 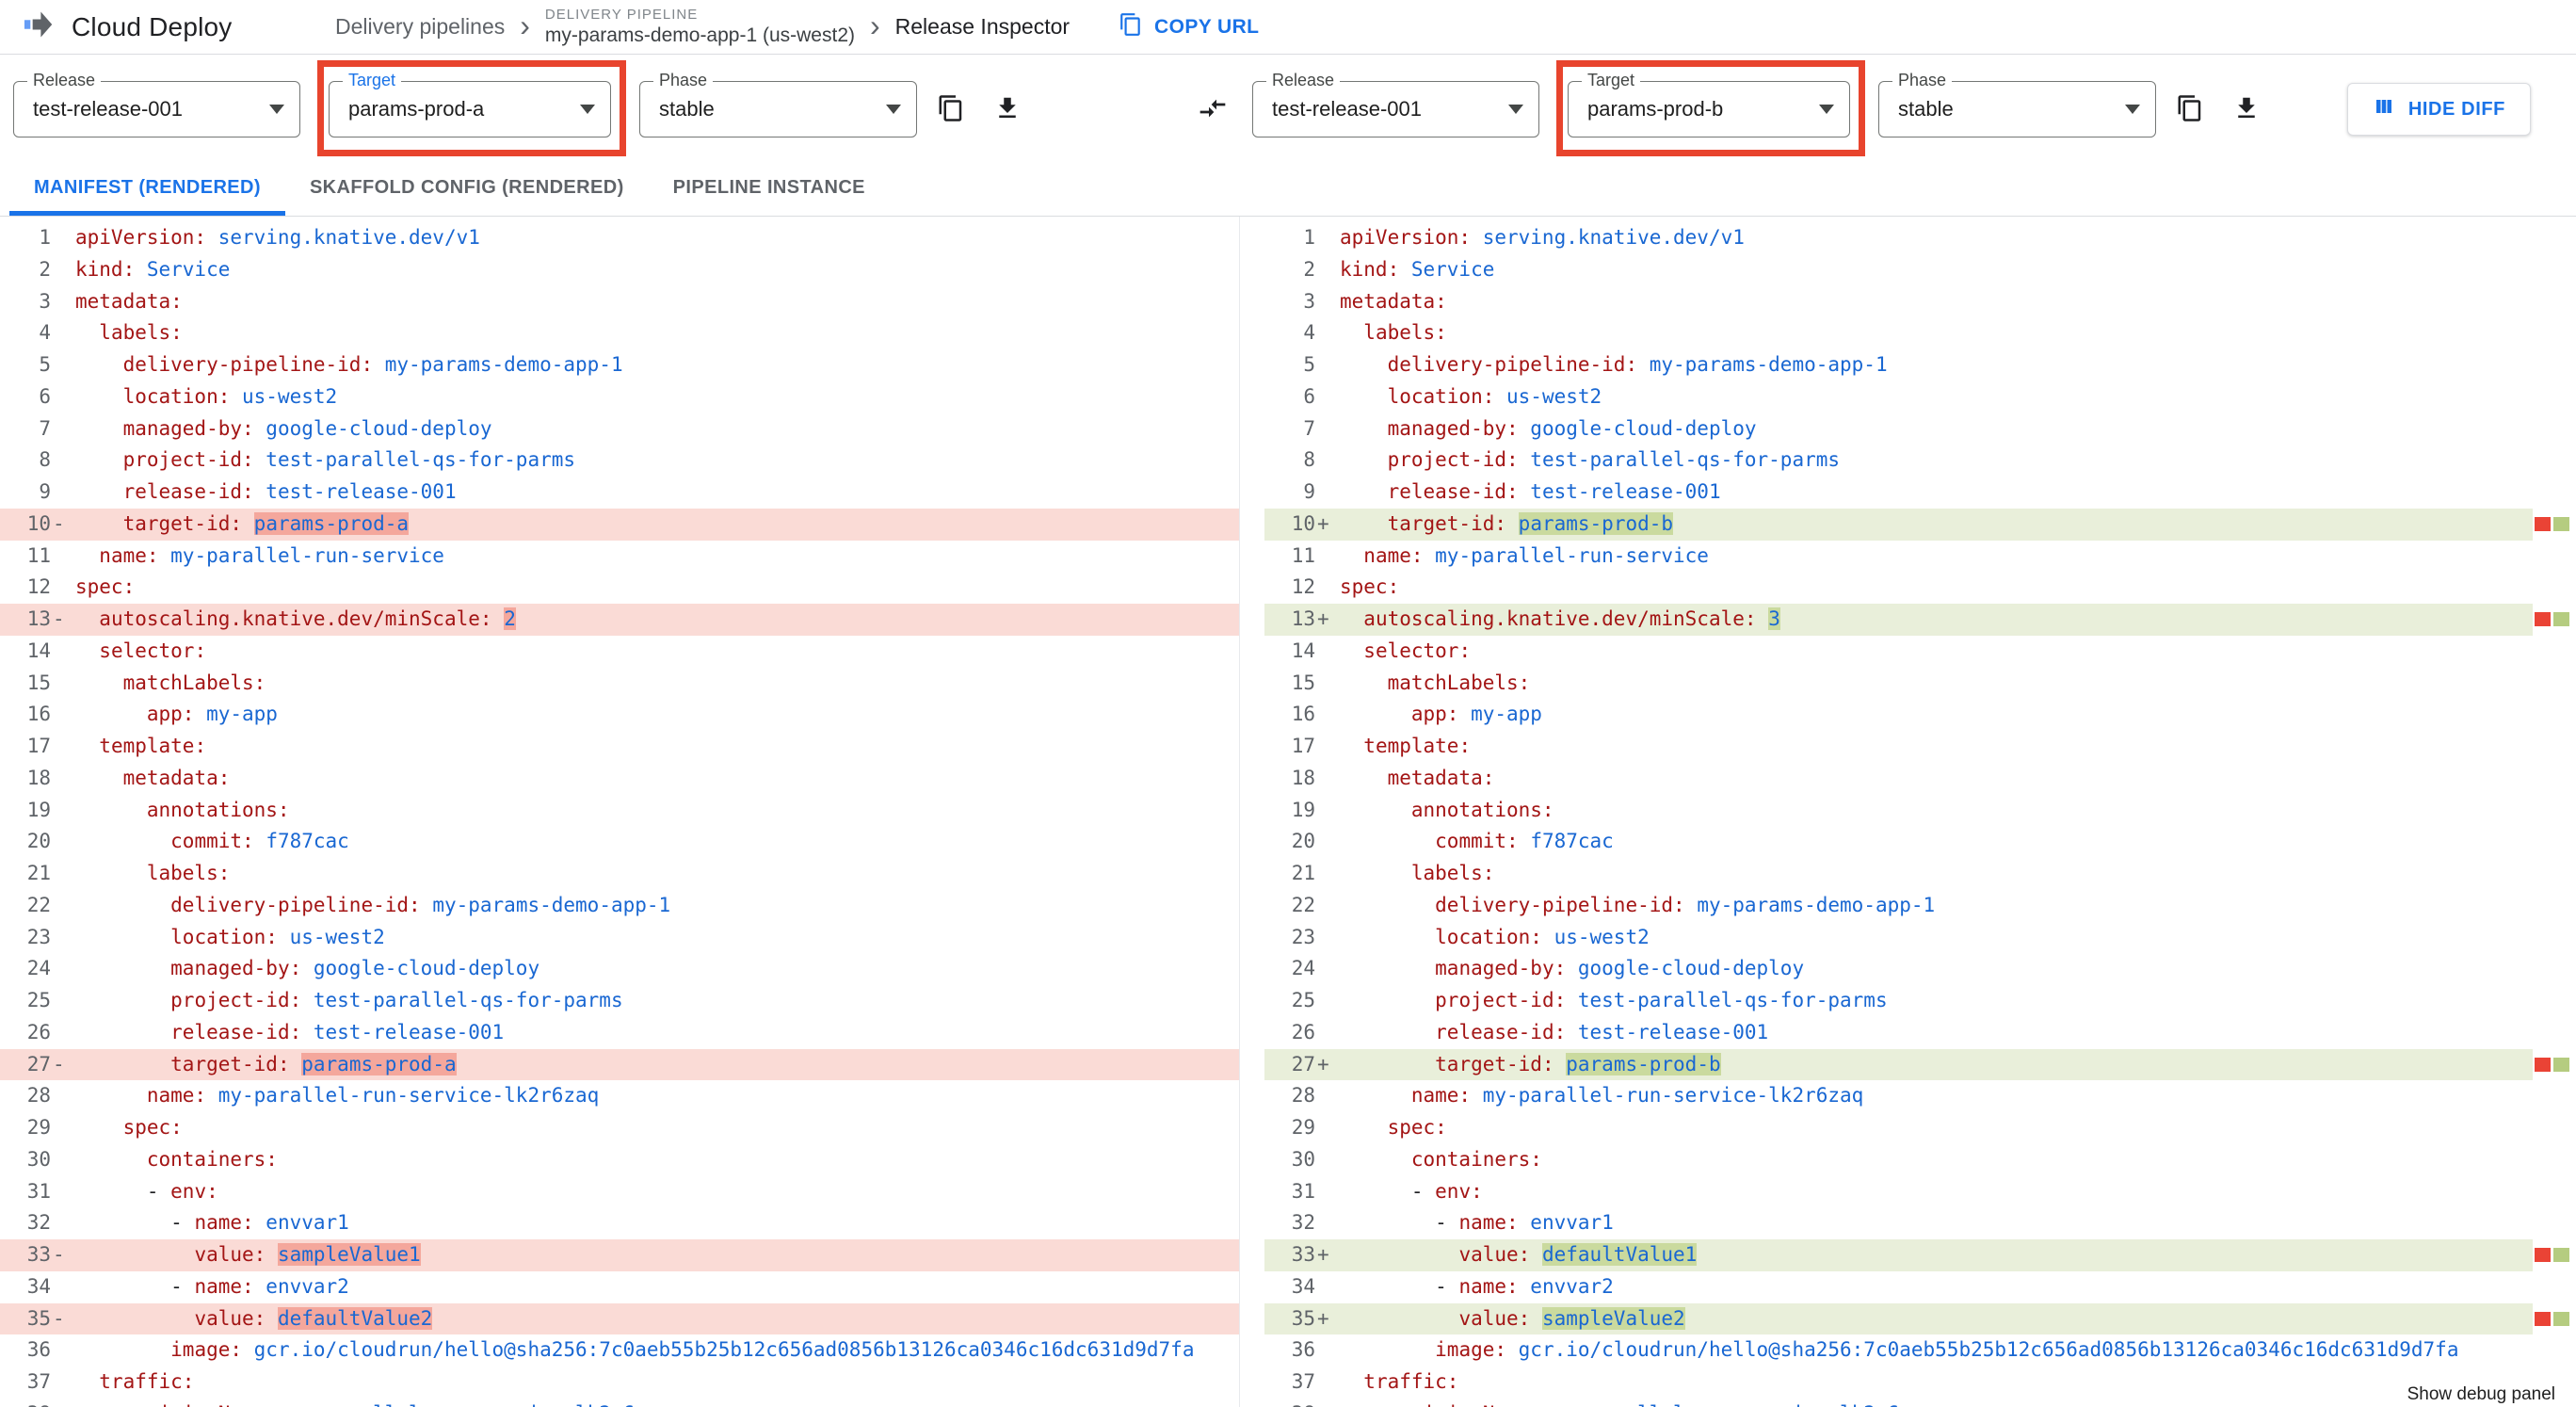 I want to click on code-line: 27- target-id: params-prod-a, so click(x=619, y=1064).